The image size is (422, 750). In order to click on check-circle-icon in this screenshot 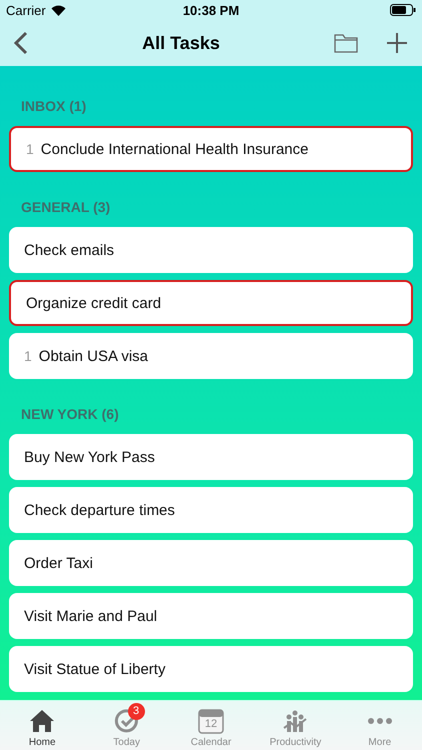, I will do `click(127, 721)`.